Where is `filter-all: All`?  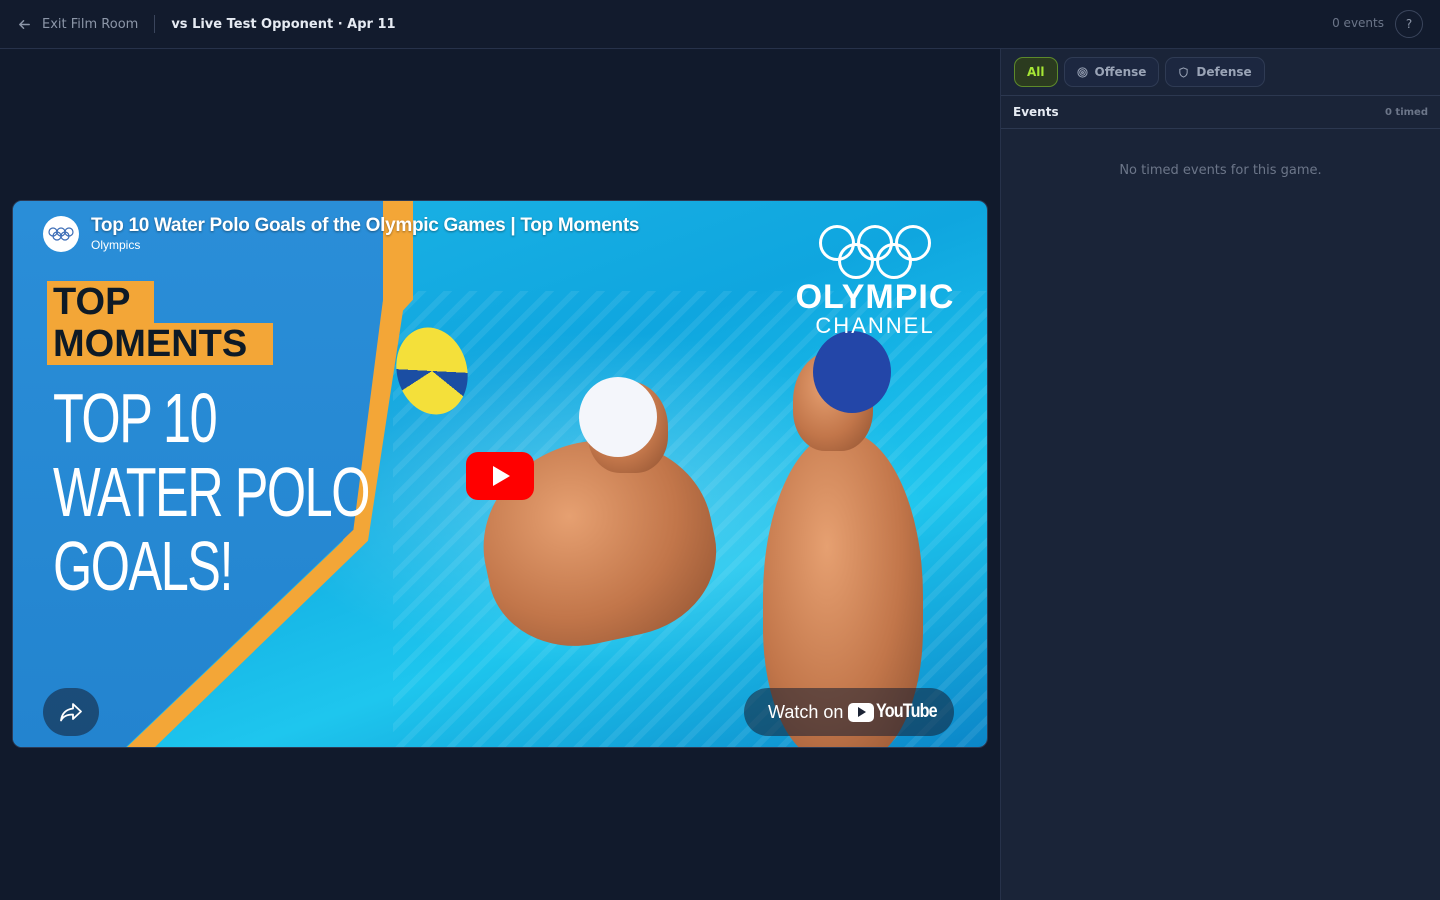 filter-all: All is located at coordinates (1036, 72).